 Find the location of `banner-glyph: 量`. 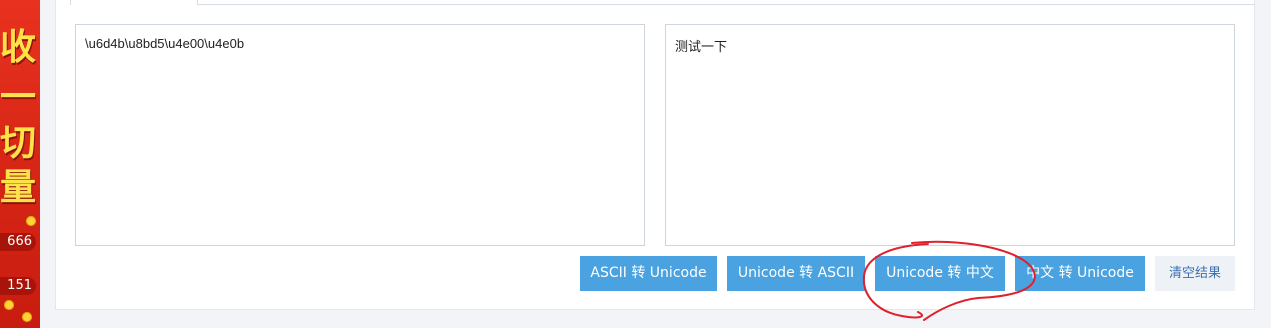

banner-glyph: 量 is located at coordinates (18, 187).